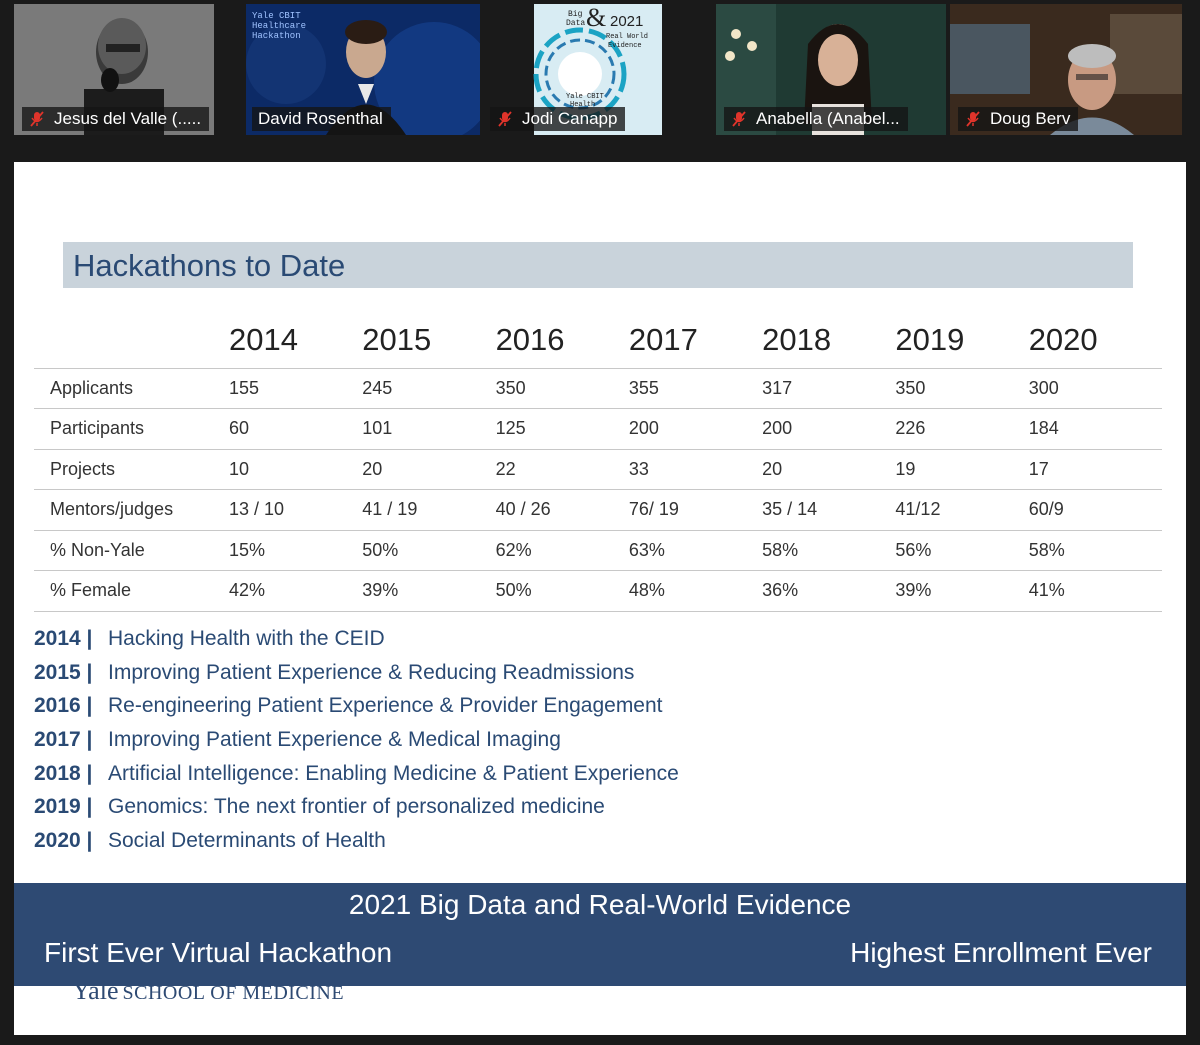 This screenshot has width=1200, height=1045. What do you see at coordinates (930, 339) in the screenshot?
I see `year-header: 2019` at bounding box center [930, 339].